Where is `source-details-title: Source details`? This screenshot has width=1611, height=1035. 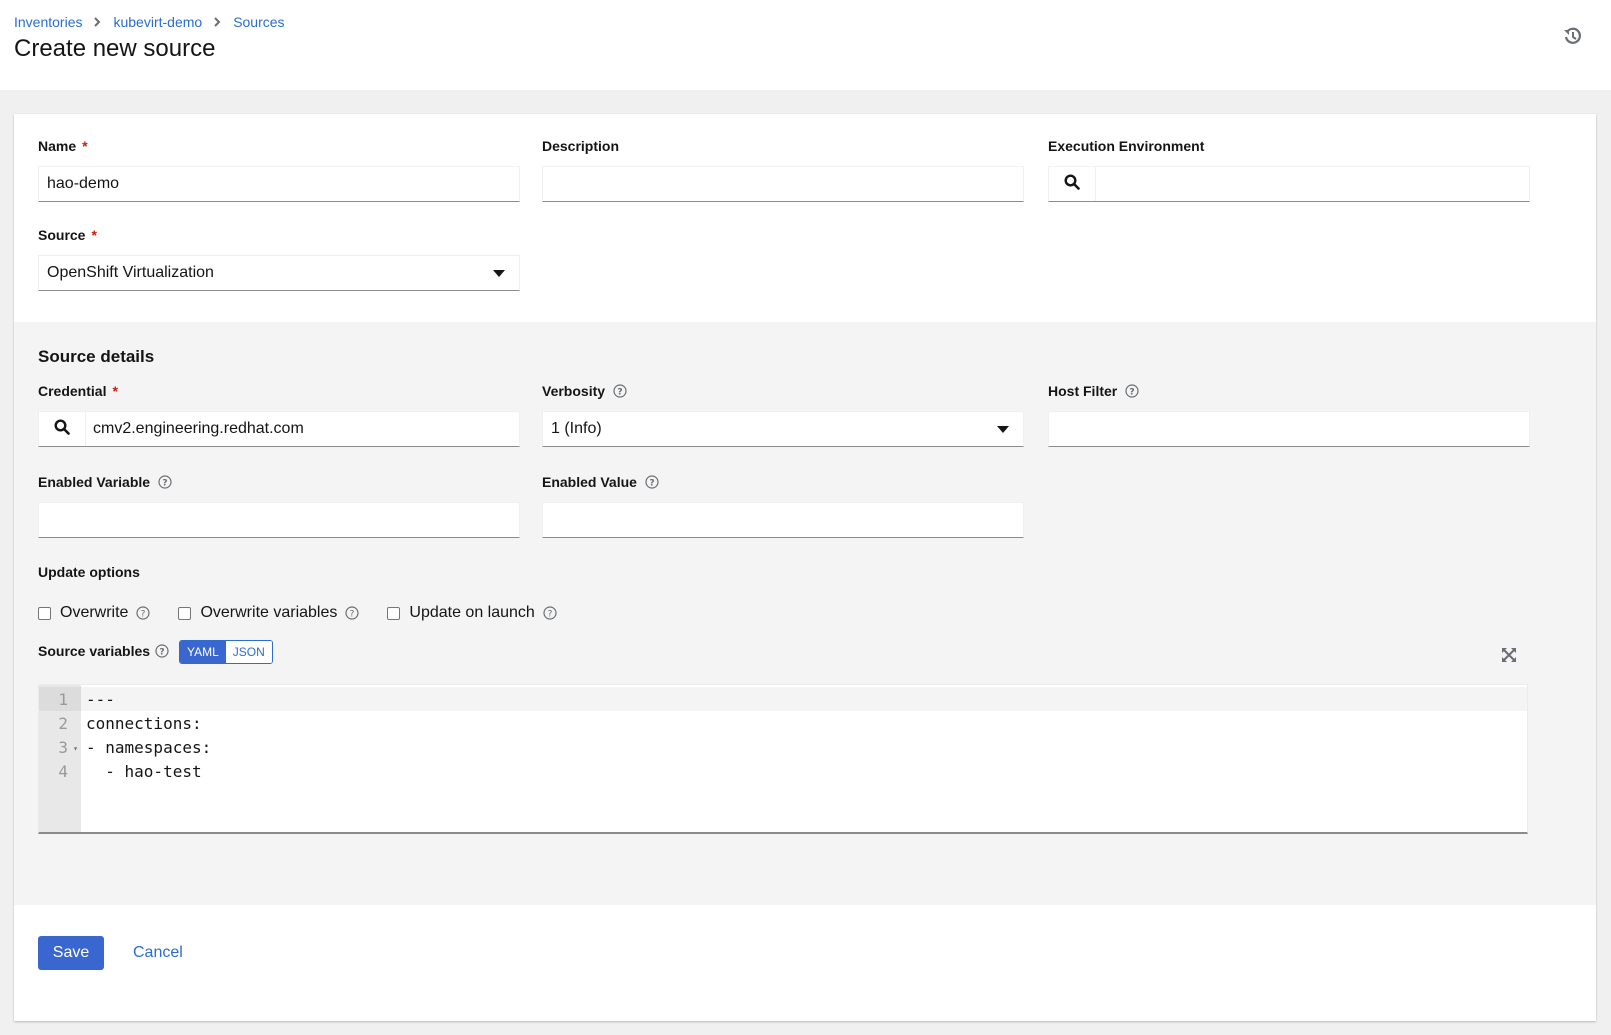 source-details-title: Source details is located at coordinates (96, 356).